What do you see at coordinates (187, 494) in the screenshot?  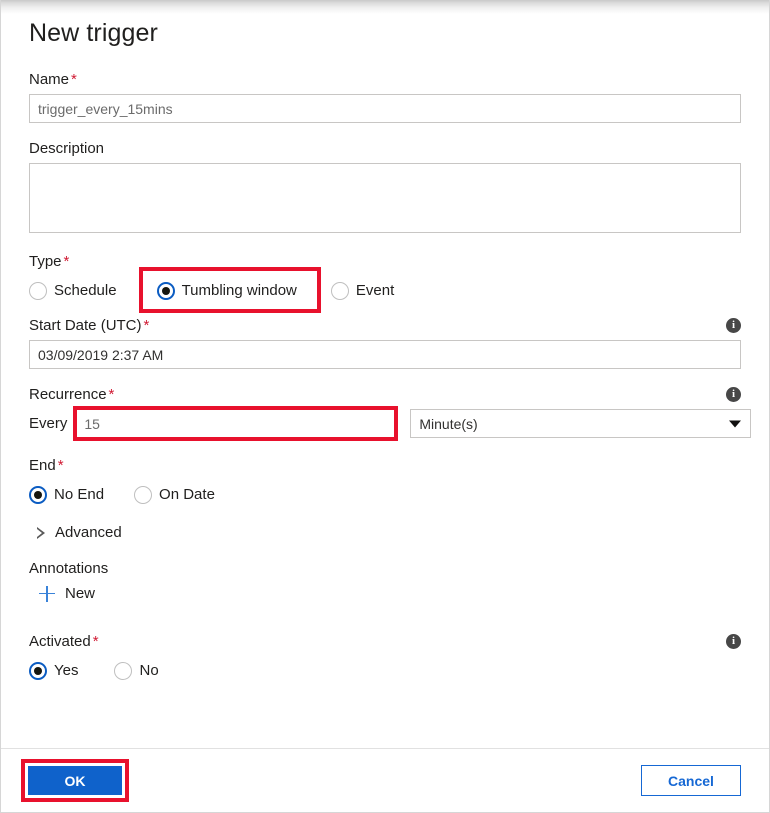 I see `end-option-on-date-label: On Date` at bounding box center [187, 494].